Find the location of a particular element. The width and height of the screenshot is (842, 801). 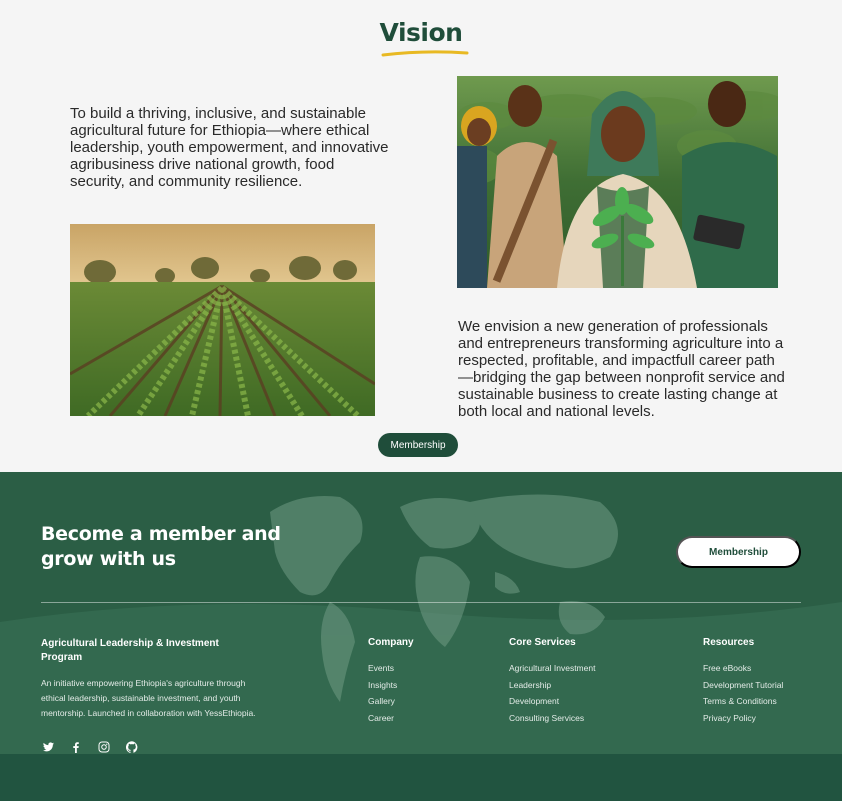

column-heading: Core Services is located at coordinates (542, 642).